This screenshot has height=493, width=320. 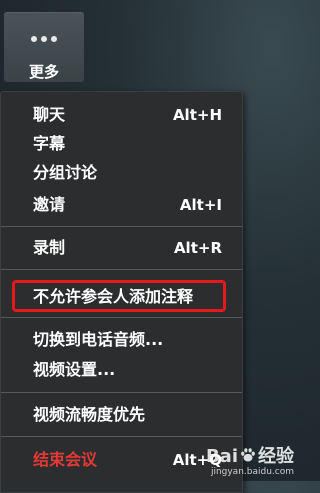 What do you see at coordinates (121, 248) in the screenshot?
I see `menu-item-record: 录制 Alt+R` at bounding box center [121, 248].